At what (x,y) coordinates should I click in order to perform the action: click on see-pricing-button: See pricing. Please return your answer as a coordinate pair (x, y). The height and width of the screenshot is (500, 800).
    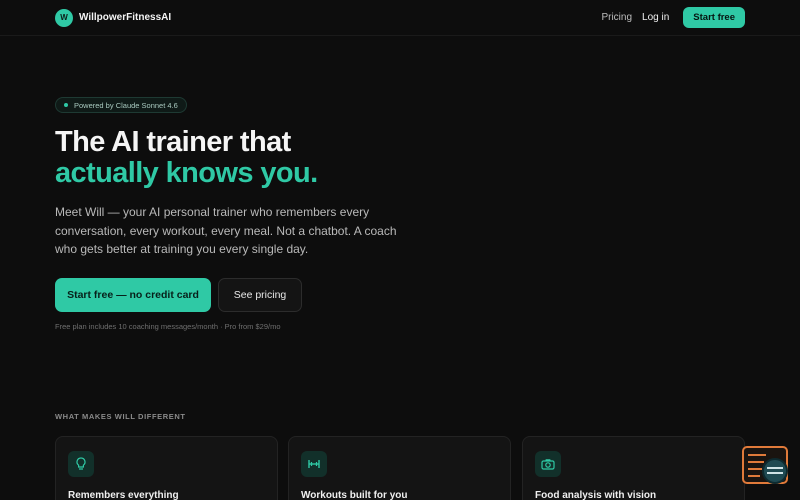
    Looking at the image, I should click on (260, 295).